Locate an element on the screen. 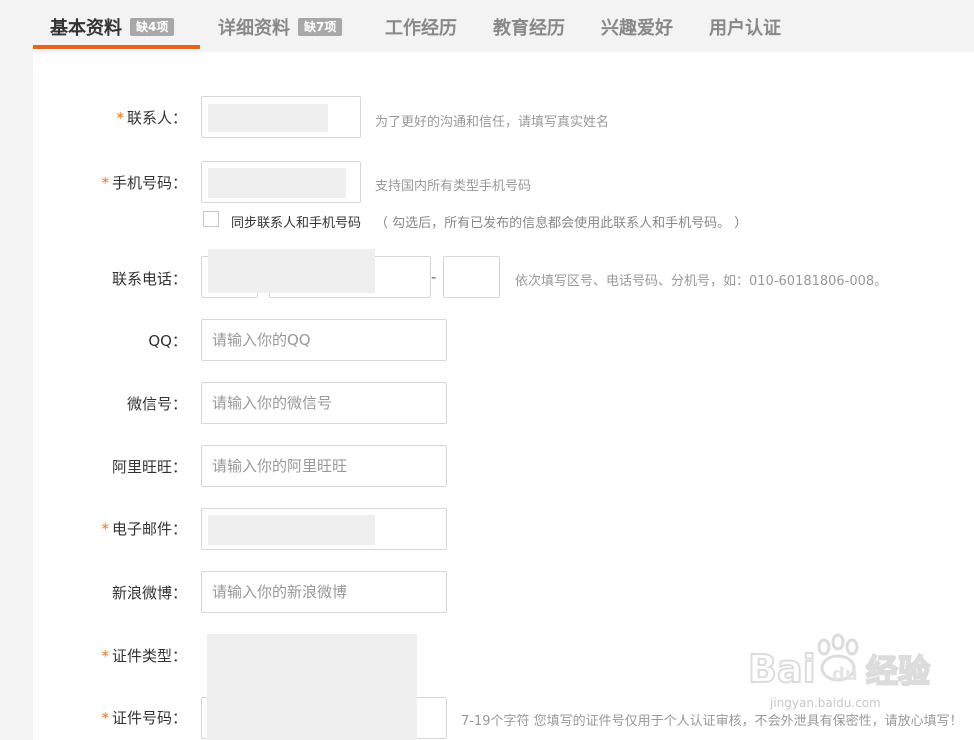  qq-input is located at coordinates (324, 340).